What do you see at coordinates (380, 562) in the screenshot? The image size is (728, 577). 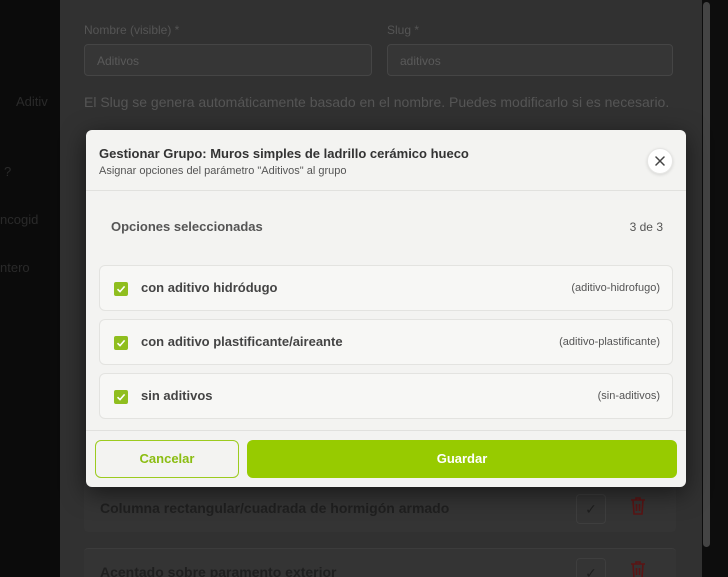 I see `background-list-row: Acentado sobre paramento exterior ✓` at bounding box center [380, 562].